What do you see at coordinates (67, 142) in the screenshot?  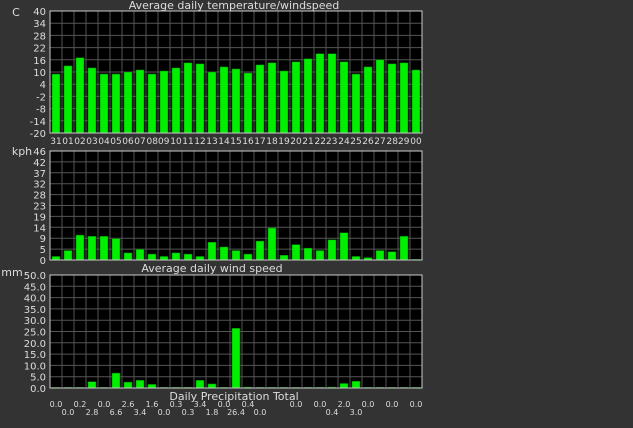 I see `temperature-category-label: 01` at bounding box center [67, 142].